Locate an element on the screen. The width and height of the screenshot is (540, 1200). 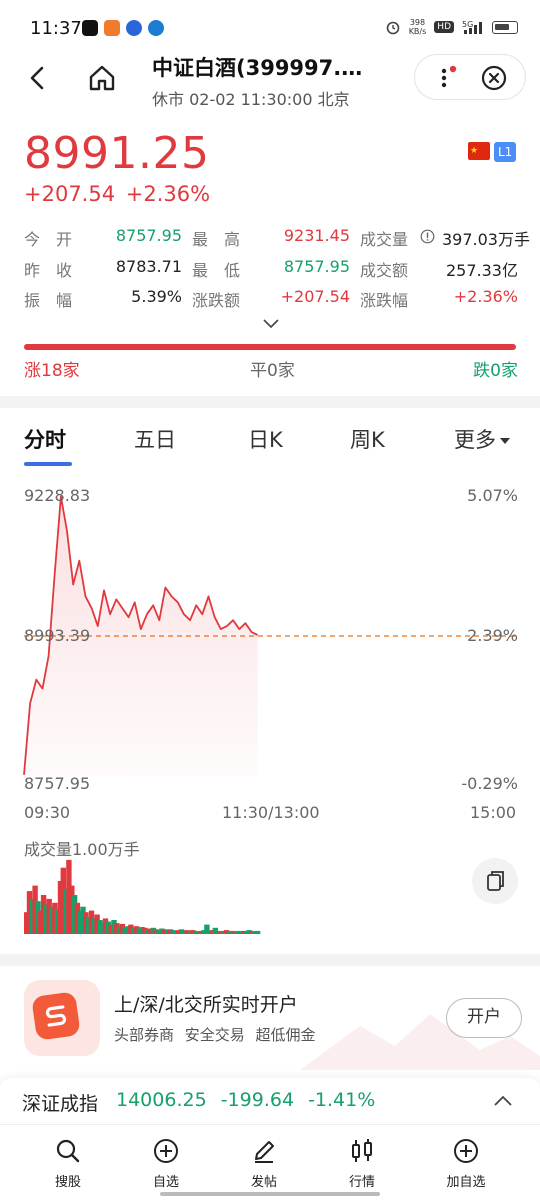
chart-tabs: 分时 五日 日K 周K 更多 is located at coordinates (270, 438).